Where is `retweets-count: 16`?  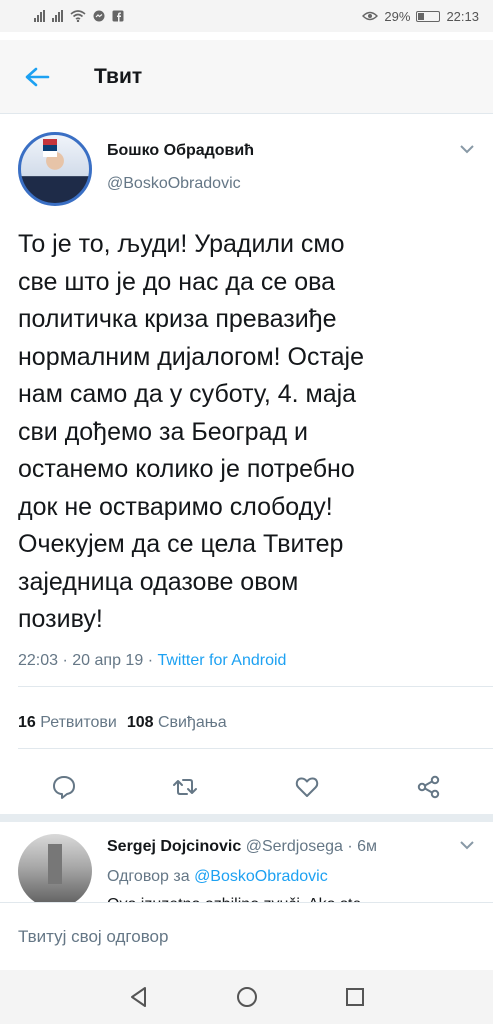 retweets-count: 16 is located at coordinates (27, 722).